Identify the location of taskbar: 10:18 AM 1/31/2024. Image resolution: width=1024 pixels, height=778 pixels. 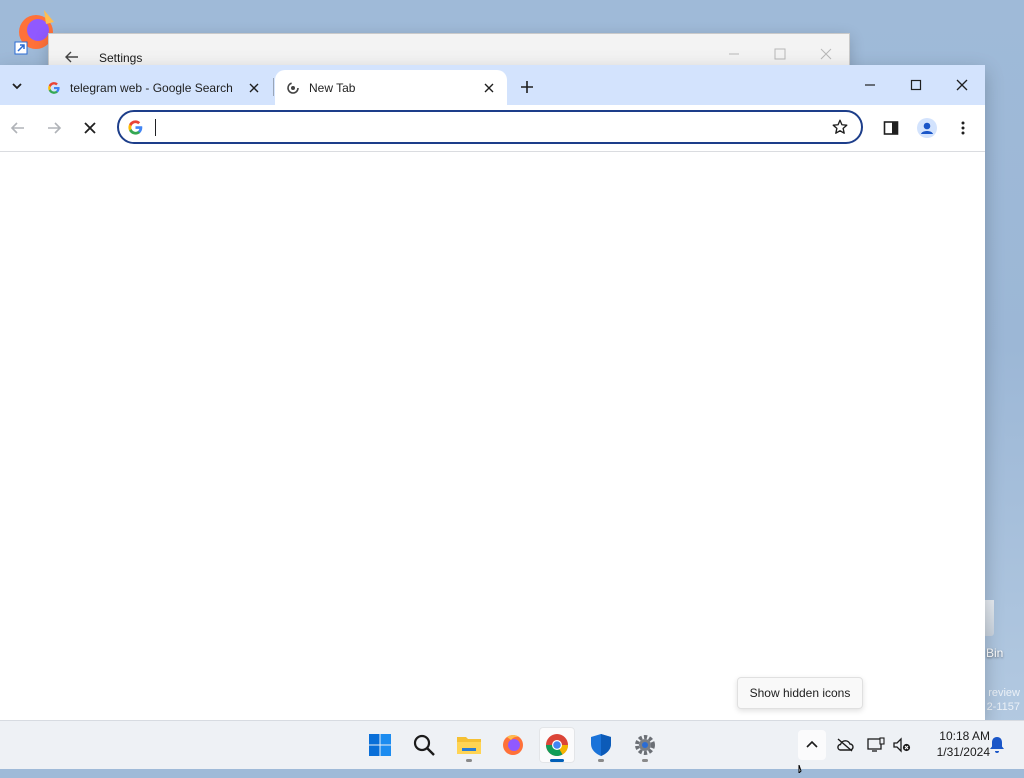
(512, 744).